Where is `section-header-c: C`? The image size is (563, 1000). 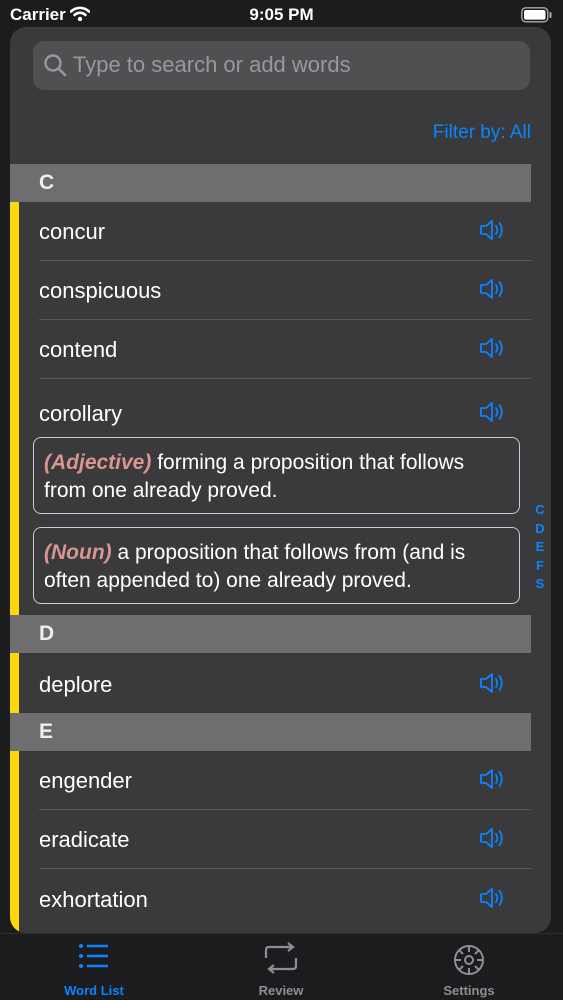
section-header-c: C is located at coordinates (270, 183).